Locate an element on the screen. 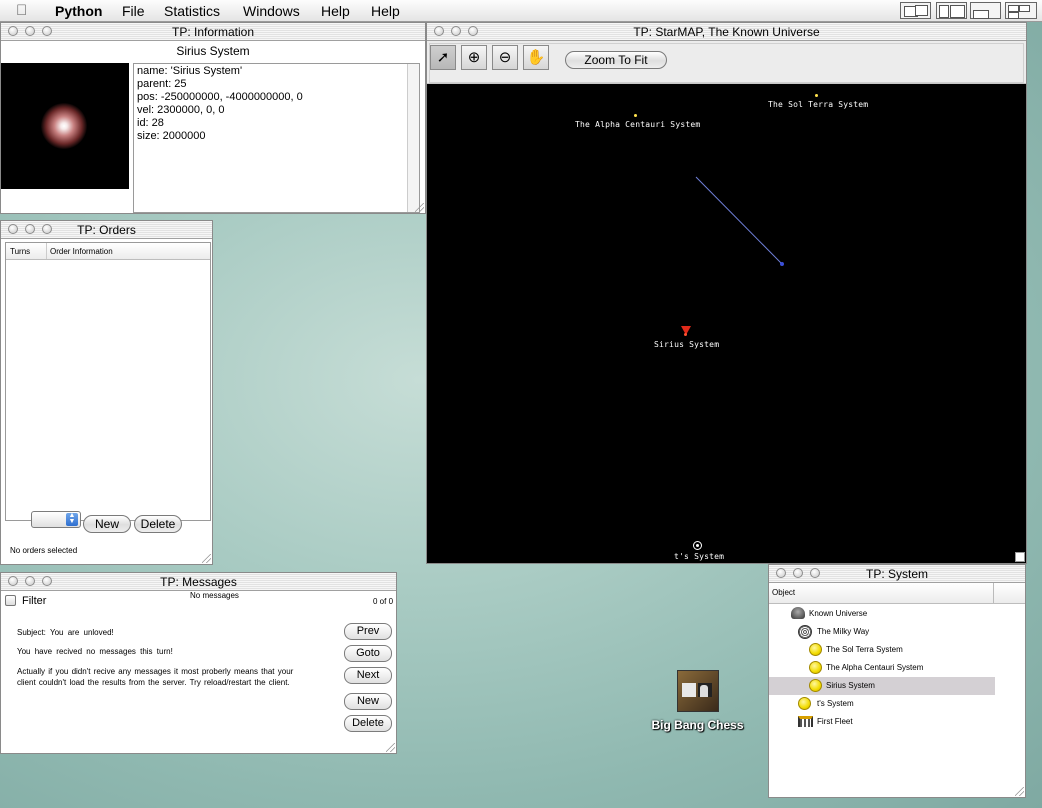  window-title: TP: Information is located at coordinates (213, 32).